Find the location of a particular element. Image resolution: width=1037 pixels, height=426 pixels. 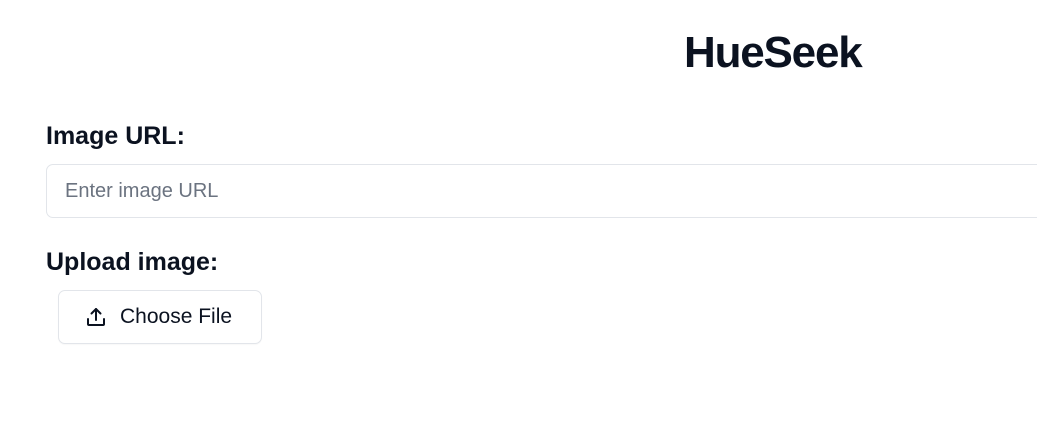

choose-file-label: Choose File is located at coordinates (176, 316).